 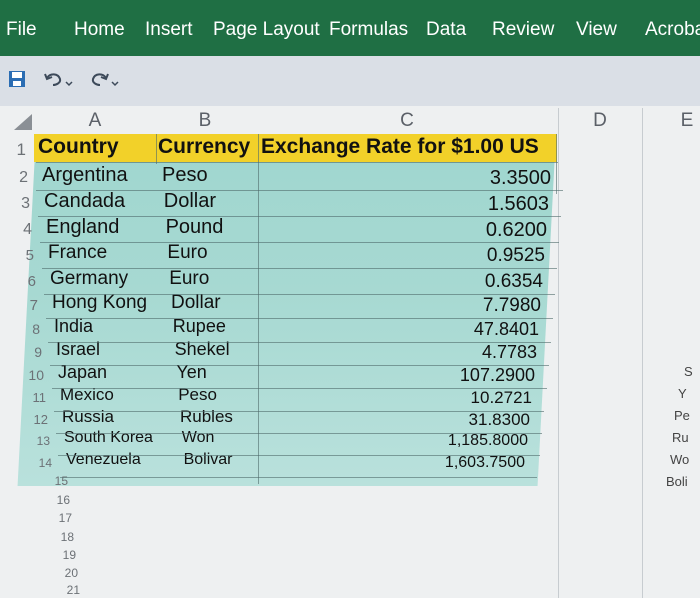 I want to click on row-number: 13, so click(x=43, y=441).